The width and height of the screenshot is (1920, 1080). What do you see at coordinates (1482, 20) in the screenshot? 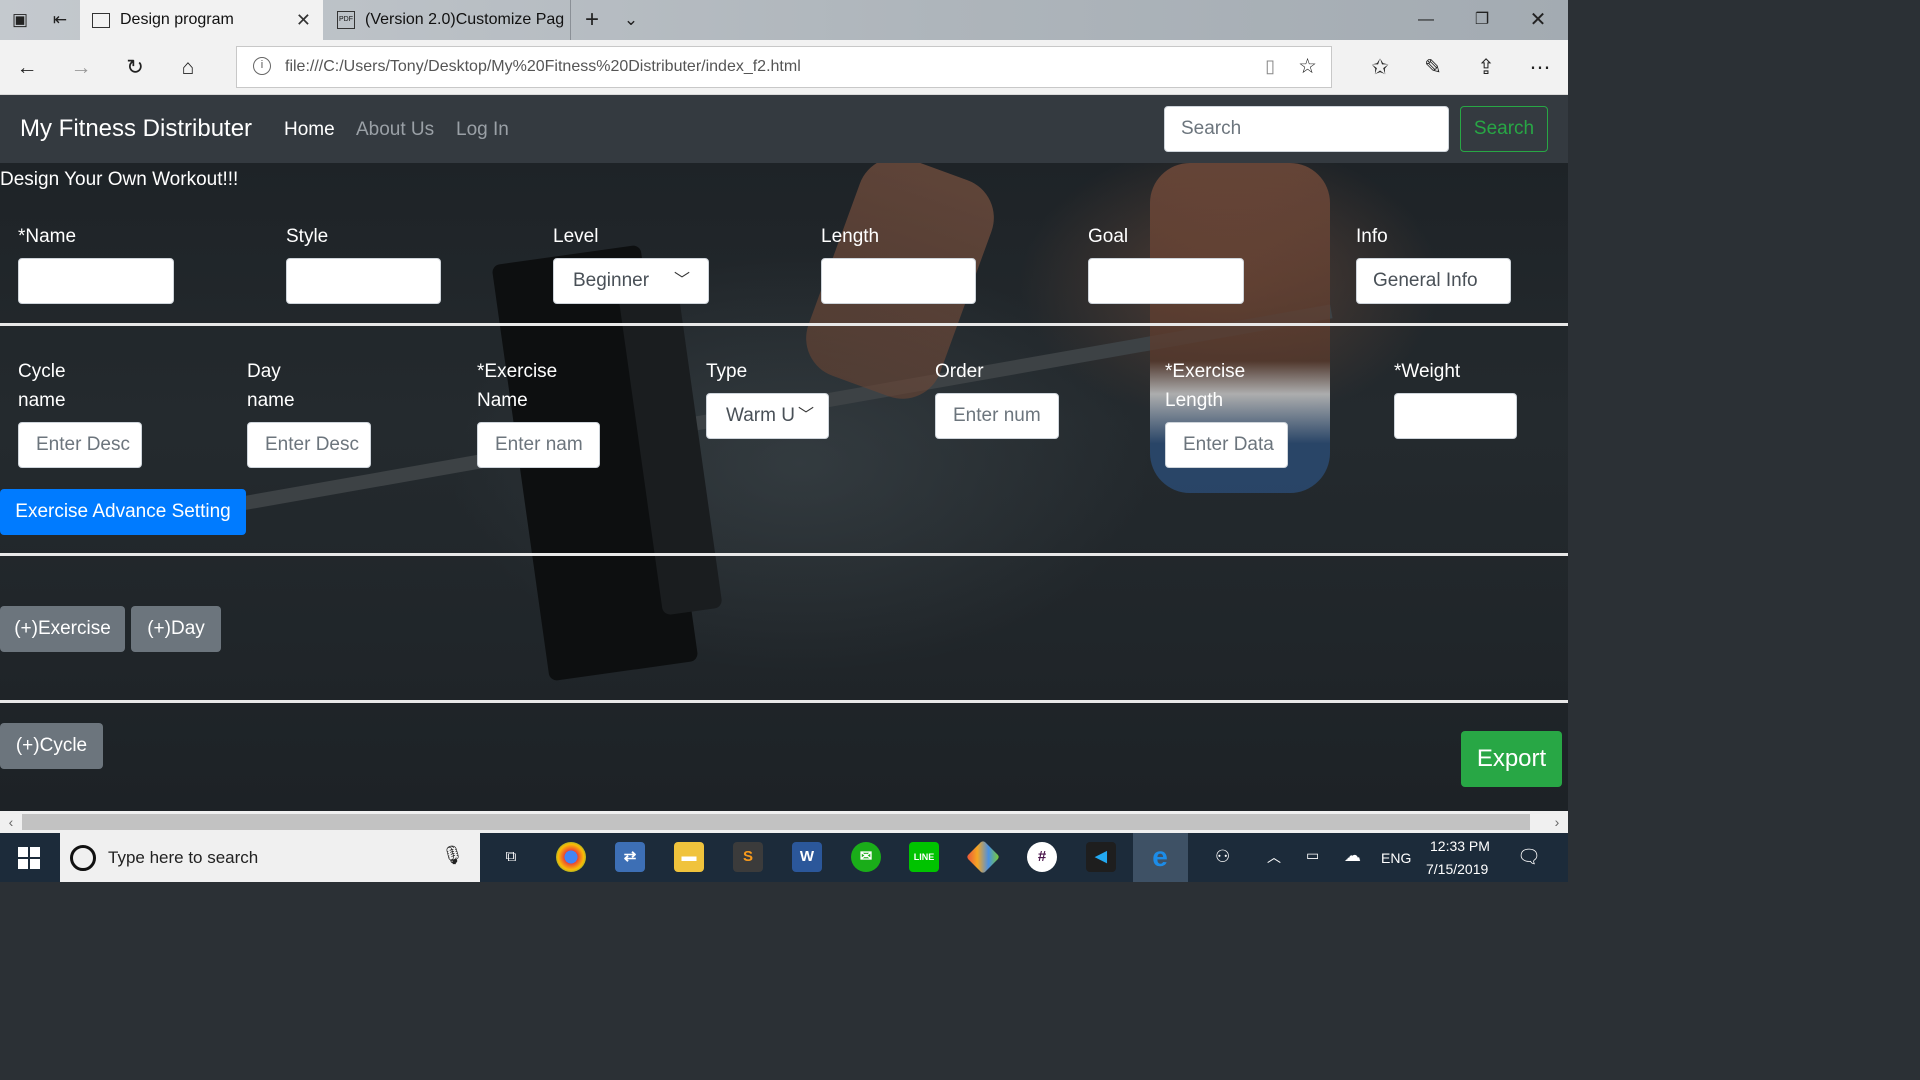
I see `restore-icon: ❐` at bounding box center [1482, 20].